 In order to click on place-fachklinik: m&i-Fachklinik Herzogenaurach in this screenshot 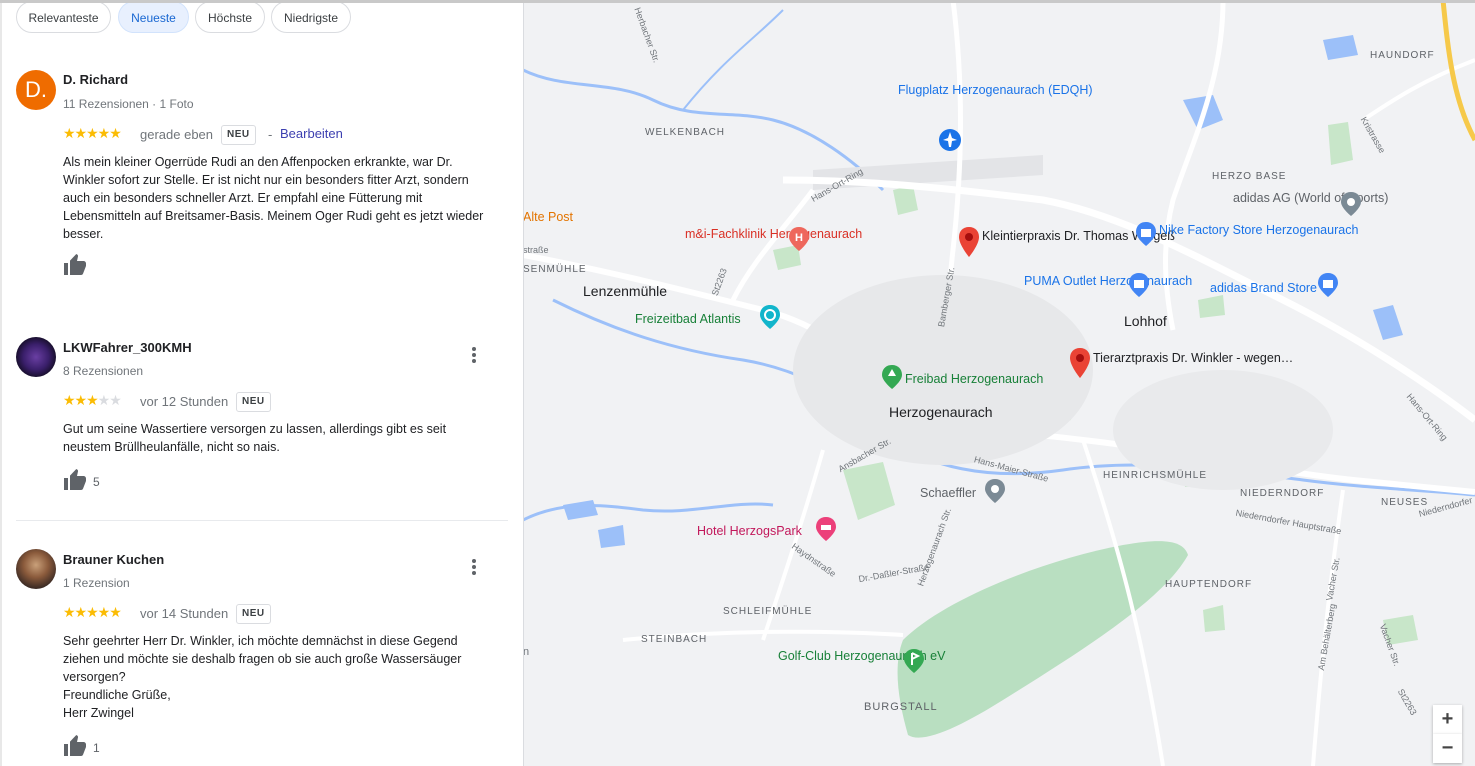, I will do `click(773, 234)`.